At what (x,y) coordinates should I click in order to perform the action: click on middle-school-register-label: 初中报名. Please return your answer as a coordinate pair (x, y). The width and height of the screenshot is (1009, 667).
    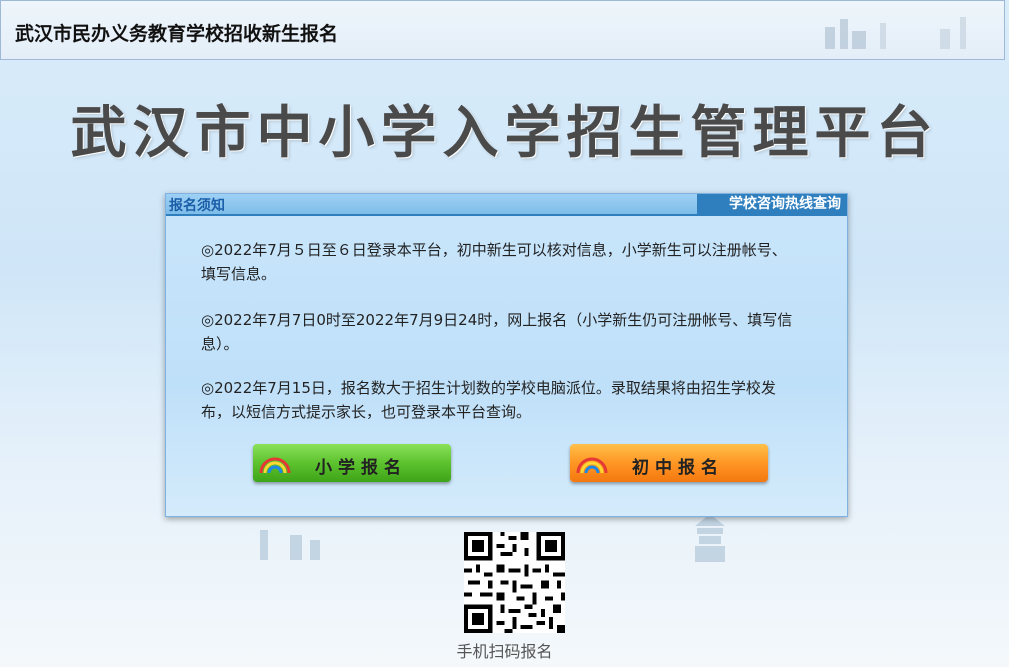
    Looking at the image, I should click on (678, 468).